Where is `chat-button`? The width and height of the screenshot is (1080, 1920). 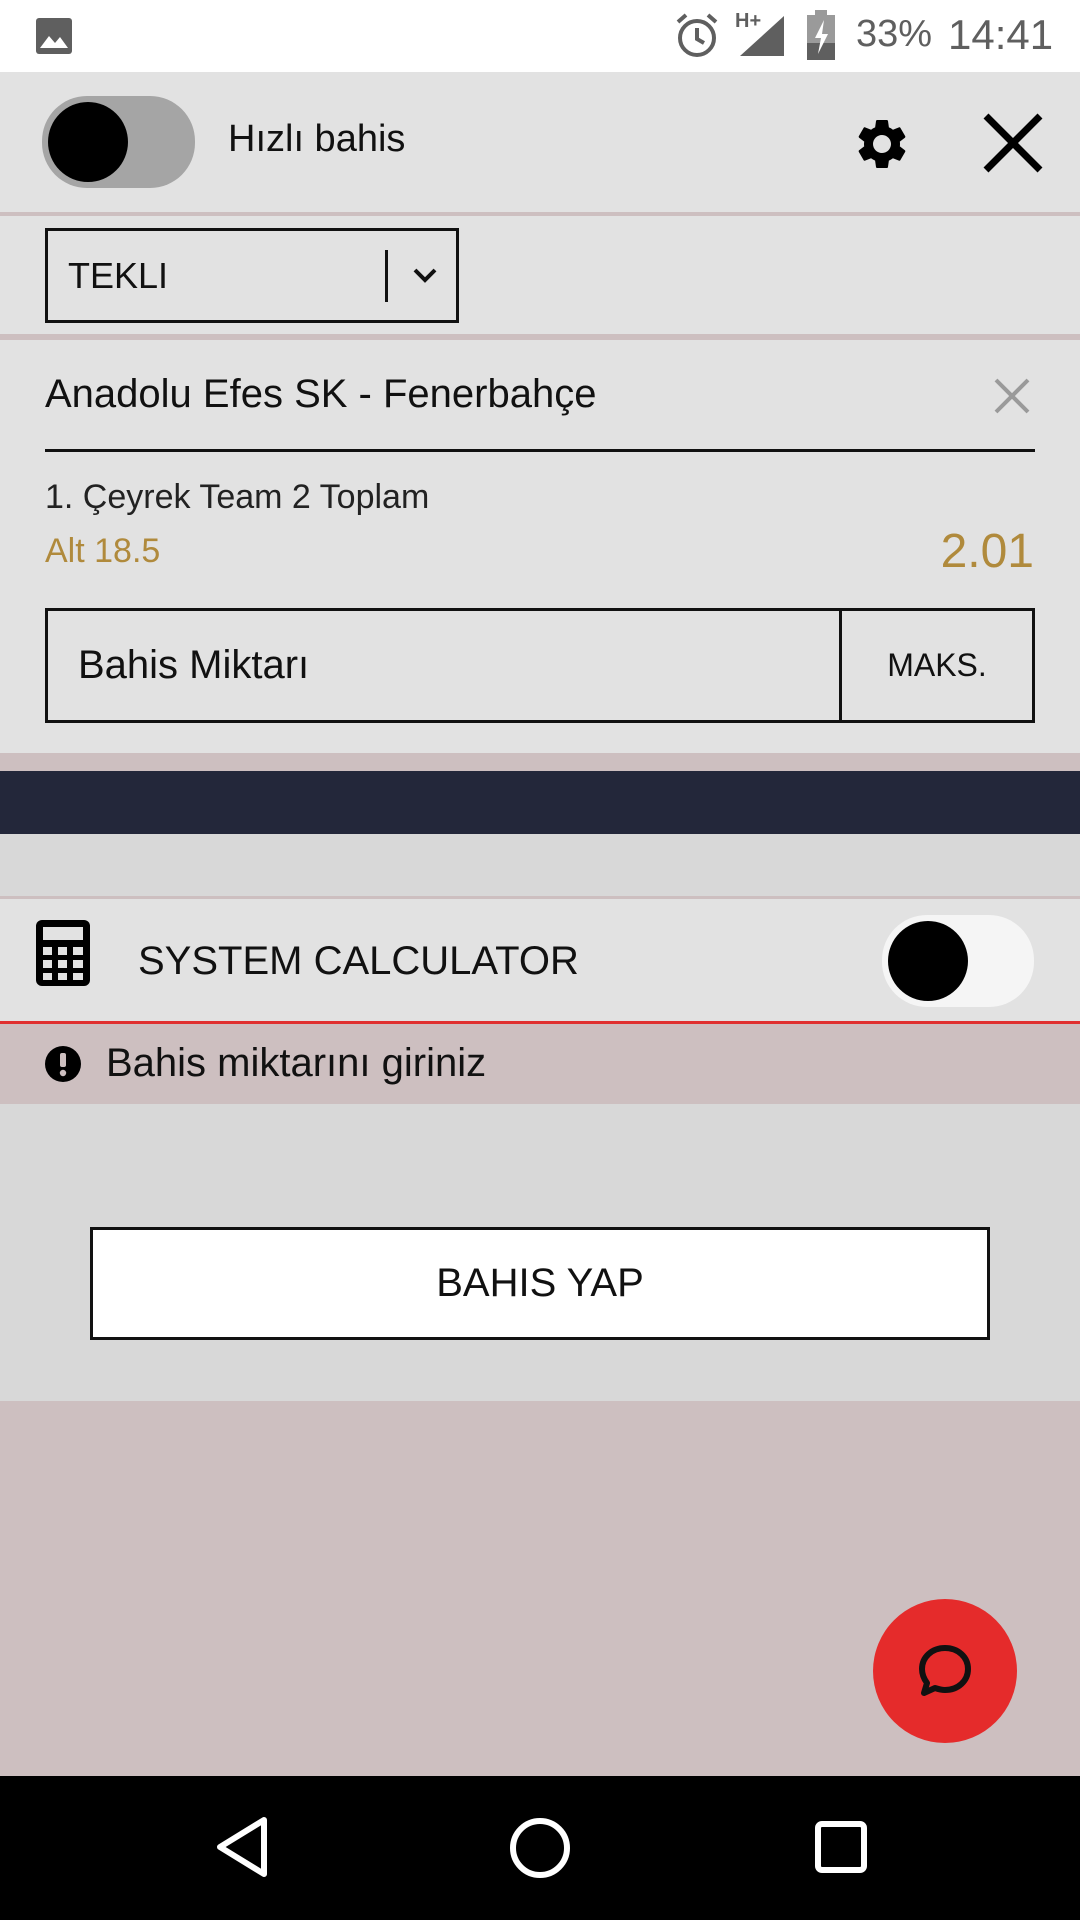 chat-button is located at coordinates (945, 1671).